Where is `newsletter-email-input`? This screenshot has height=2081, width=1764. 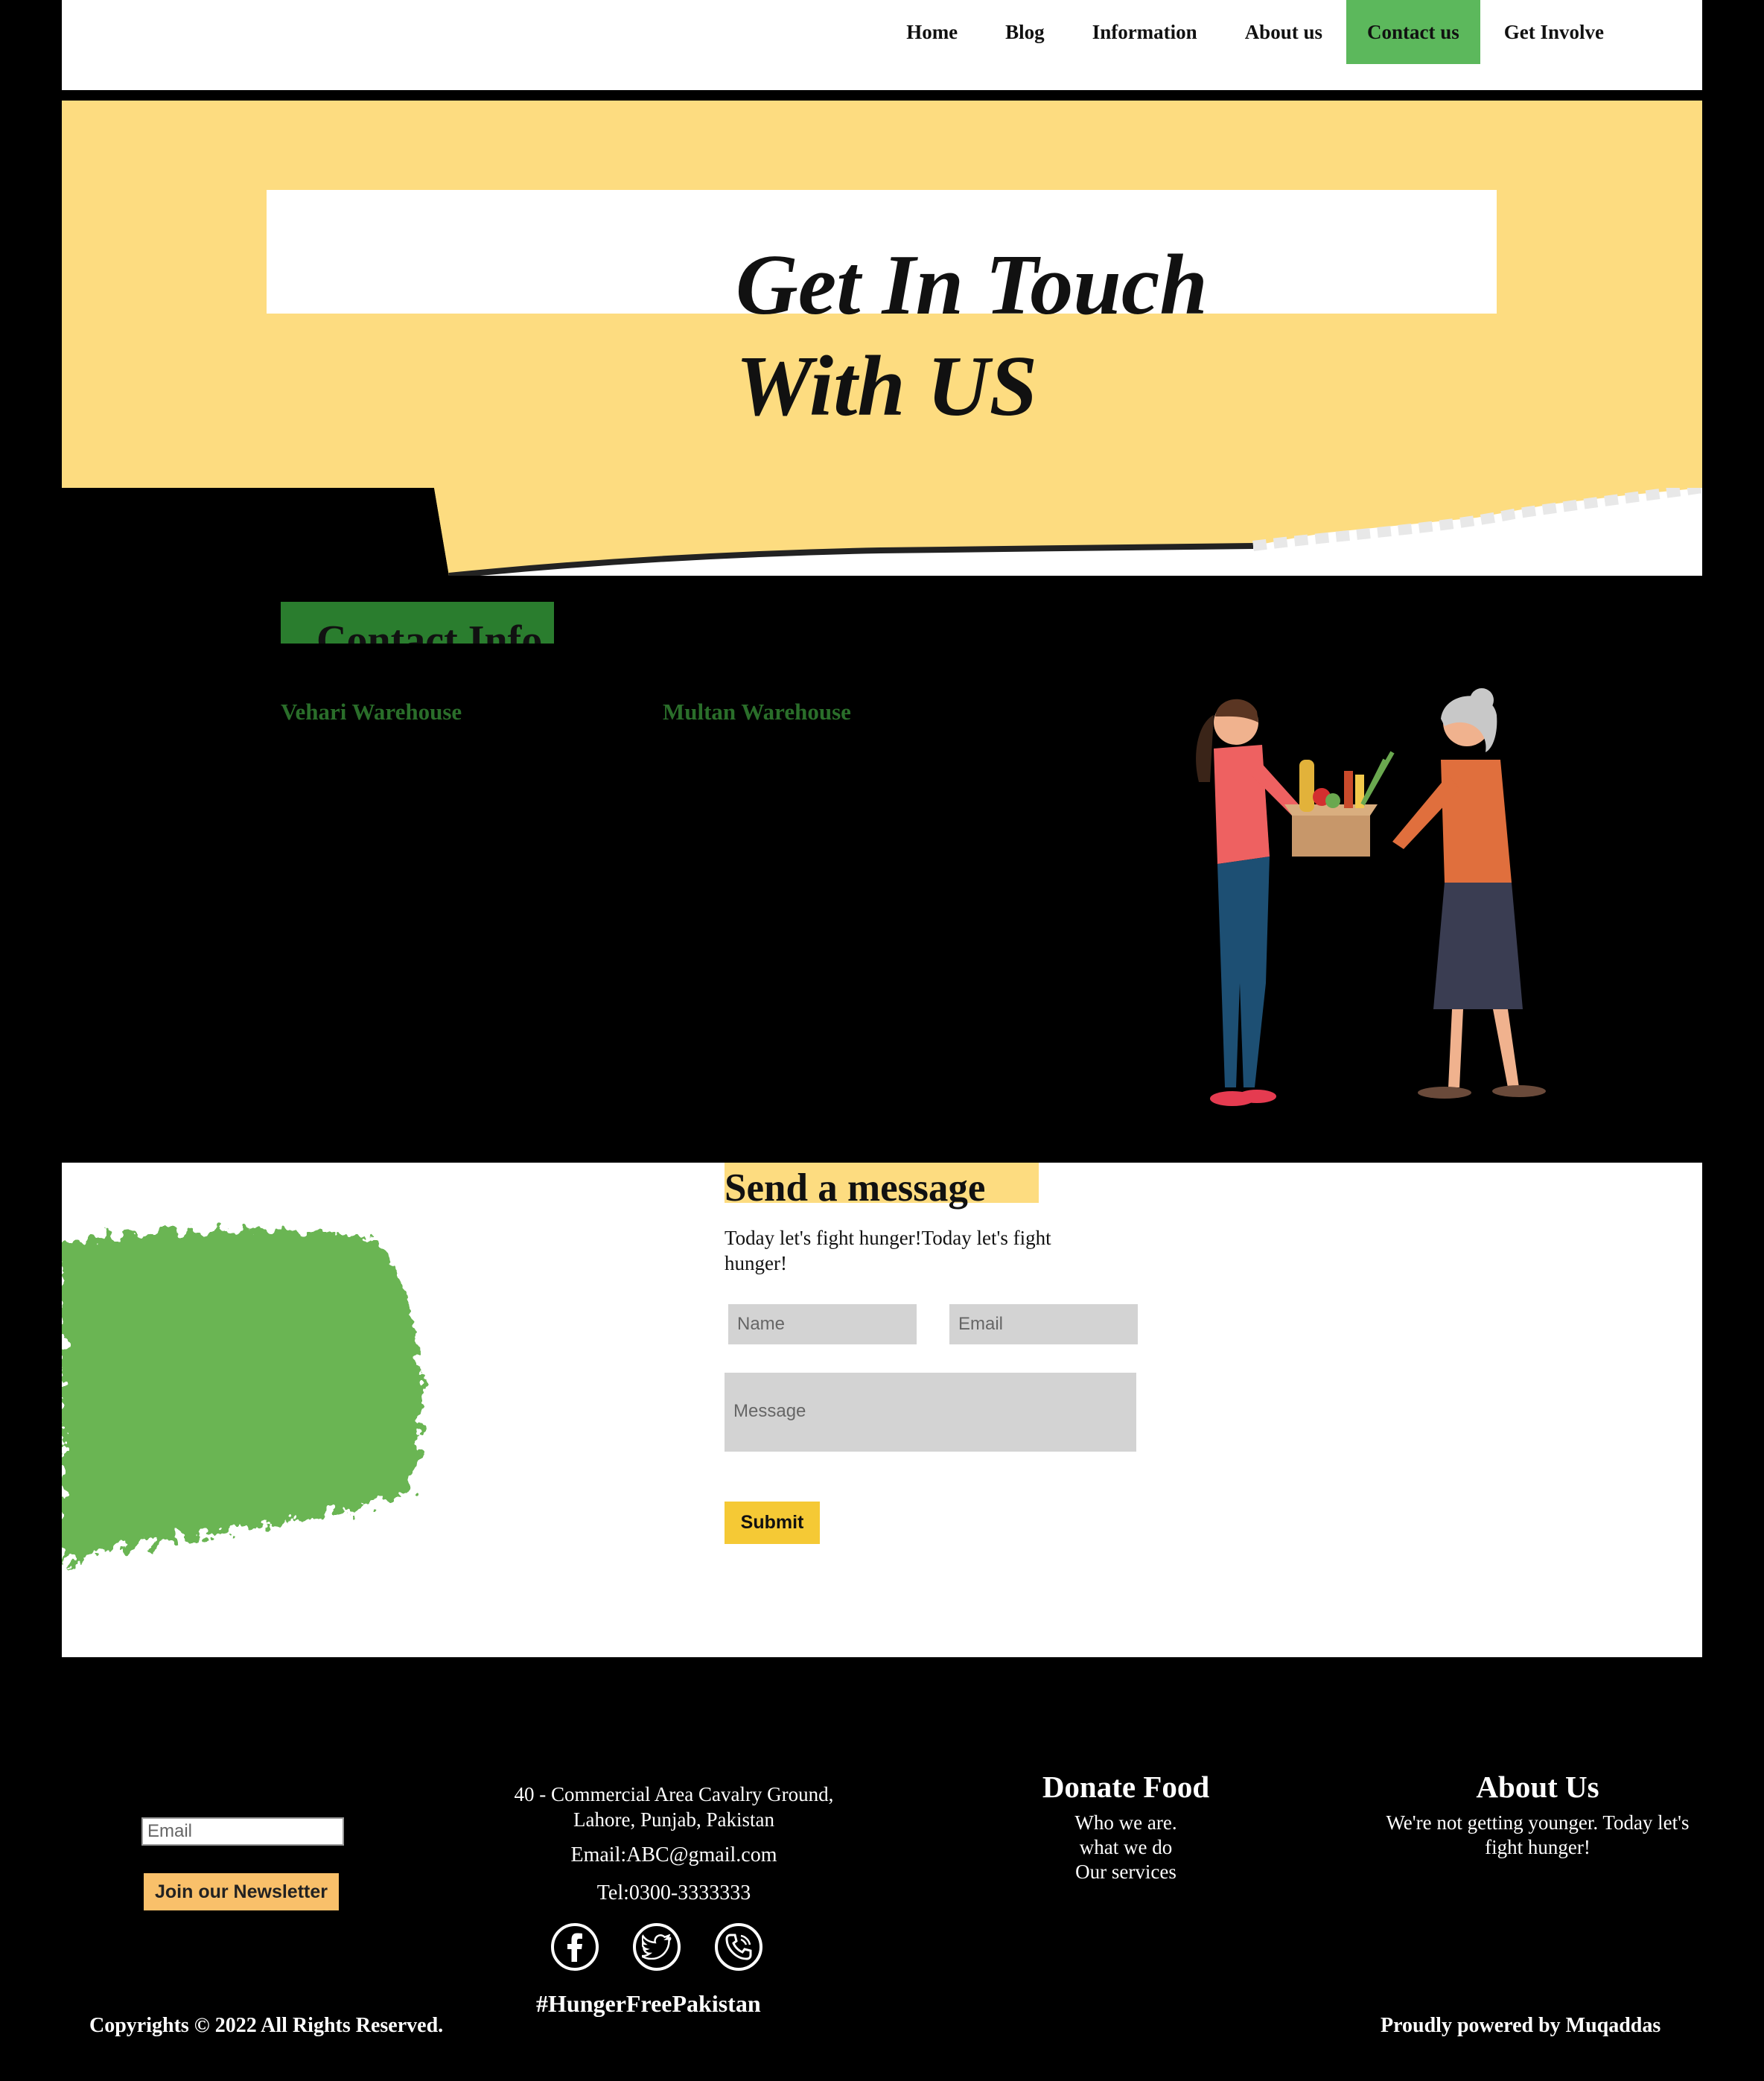 newsletter-email-input is located at coordinates (242, 1831).